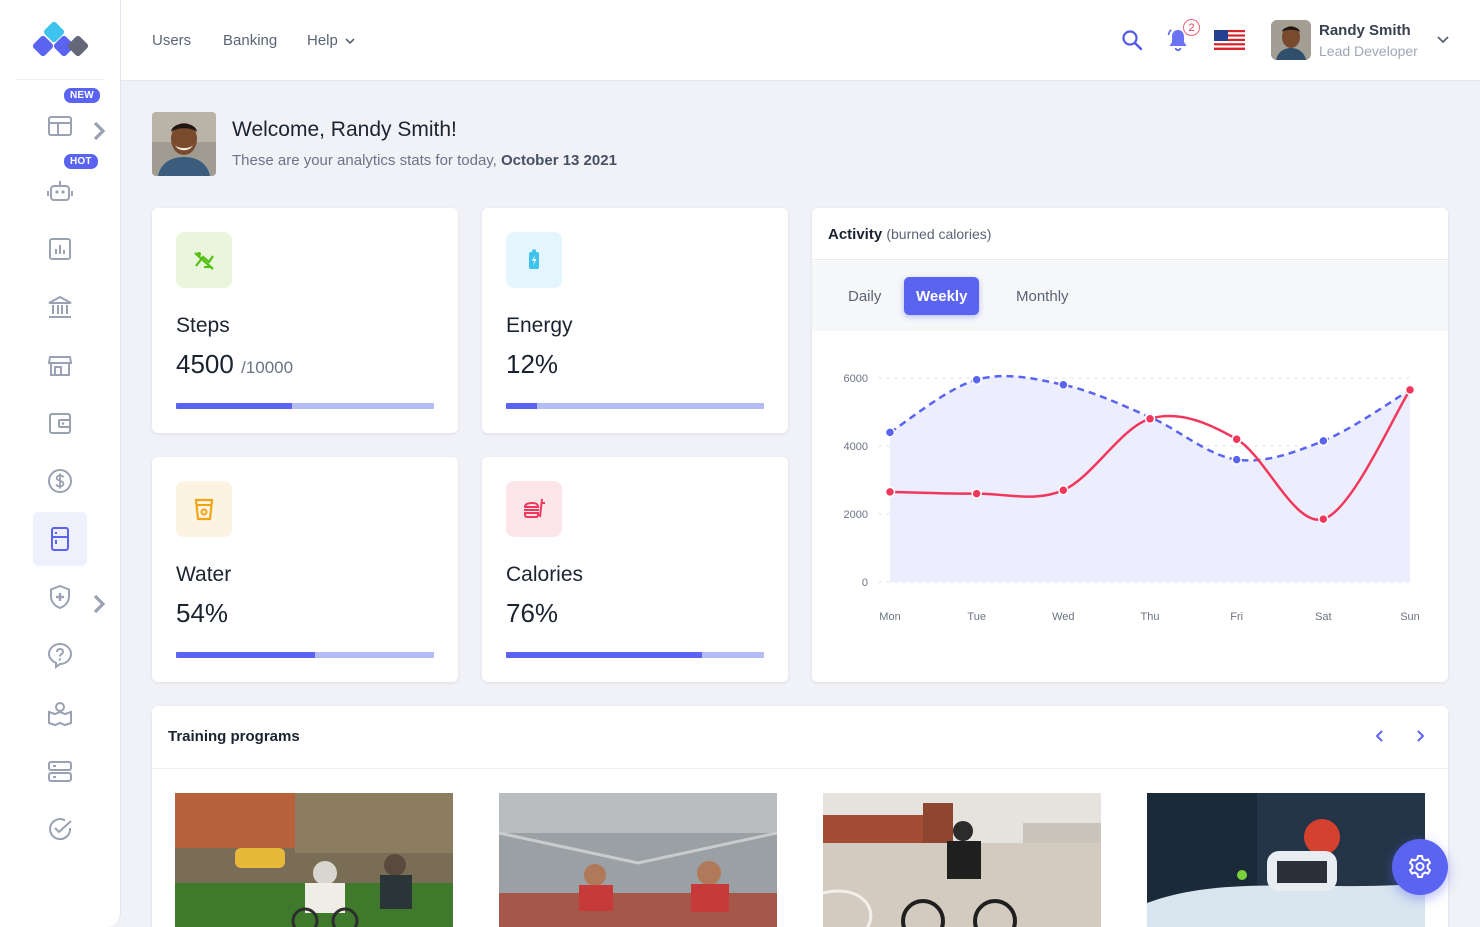 This screenshot has height=927, width=1480. What do you see at coordinates (539, 325) in the screenshot?
I see `energy-title: Energy` at bounding box center [539, 325].